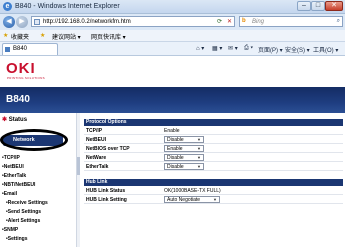 This screenshot has height=247, width=345. What do you see at coordinates (172, 100) in the screenshot?
I see `model-banner: B840` at bounding box center [172, 100].